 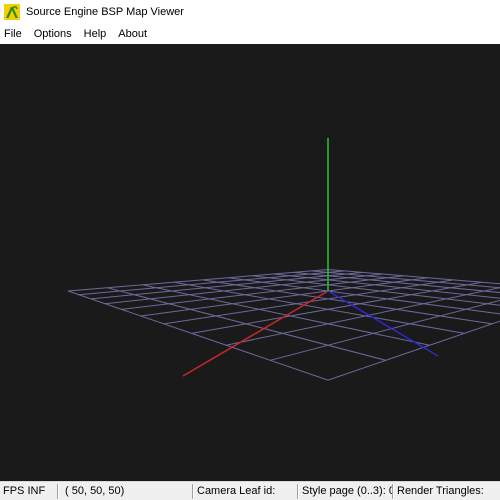 What do you see at coordinates (29, 491) in the screenshot?
I see `fps-readout: FPS INF` at bounding box center [29, 491].